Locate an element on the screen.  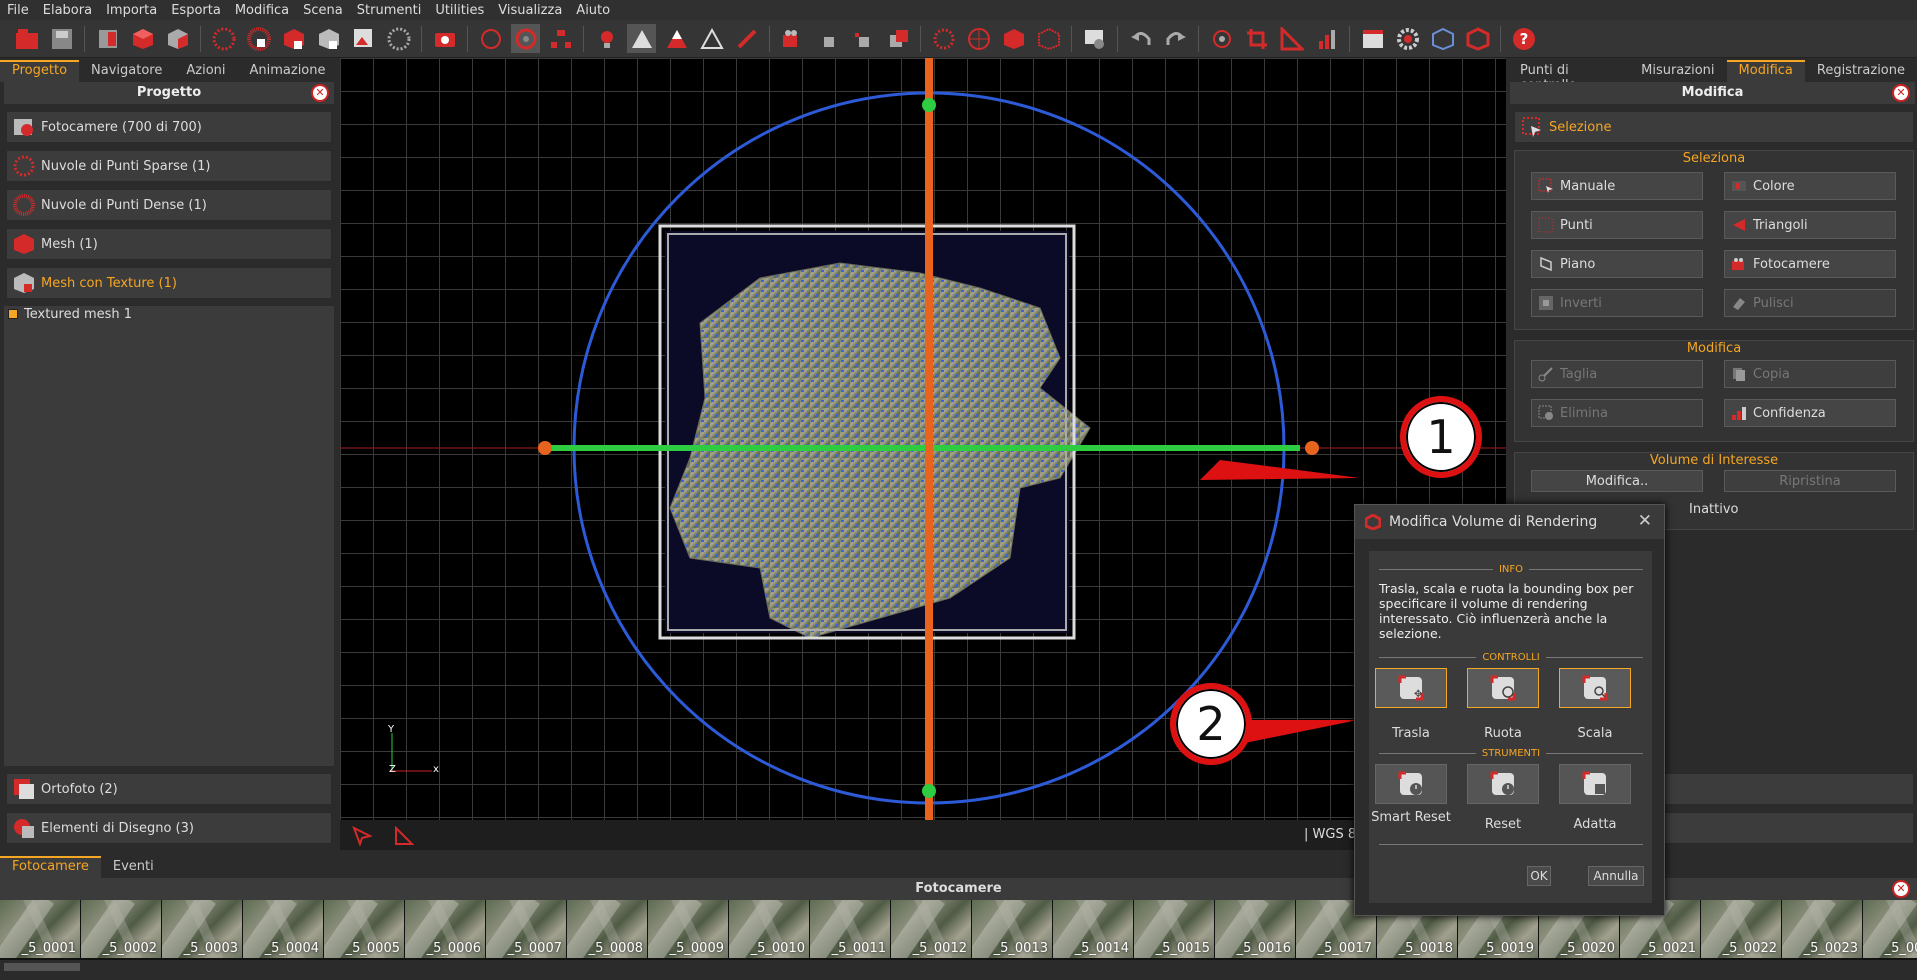
tab-misurazioni: Misurazioni is located at coordinates (1678, 71).